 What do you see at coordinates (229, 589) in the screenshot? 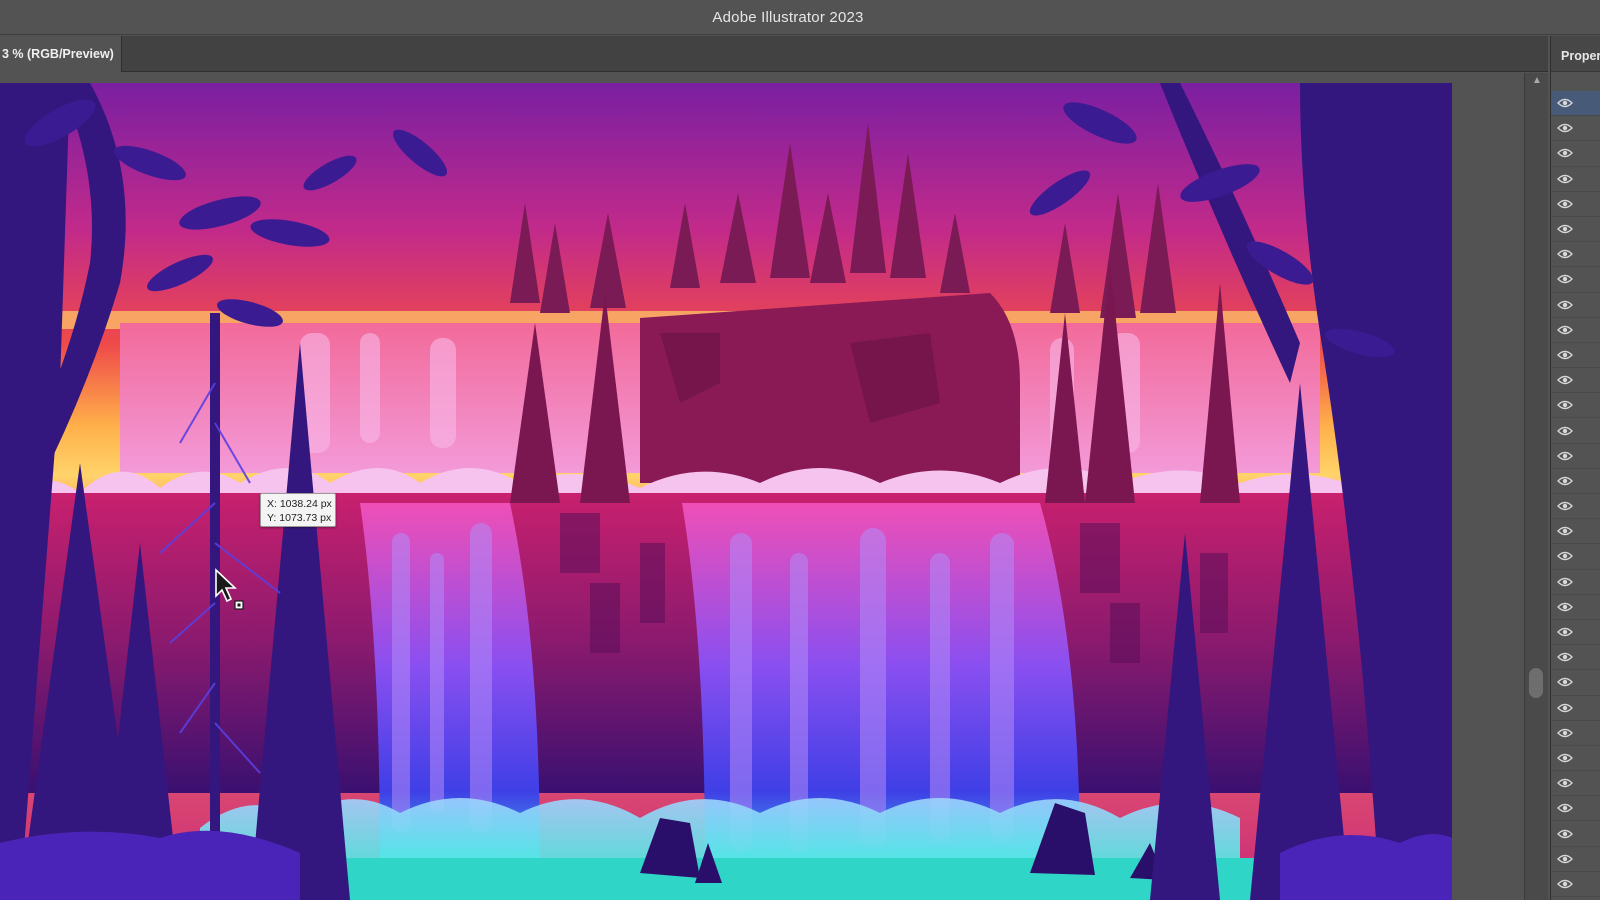
I see `pointer-cursor-icon` at bounding box center [229, 589].